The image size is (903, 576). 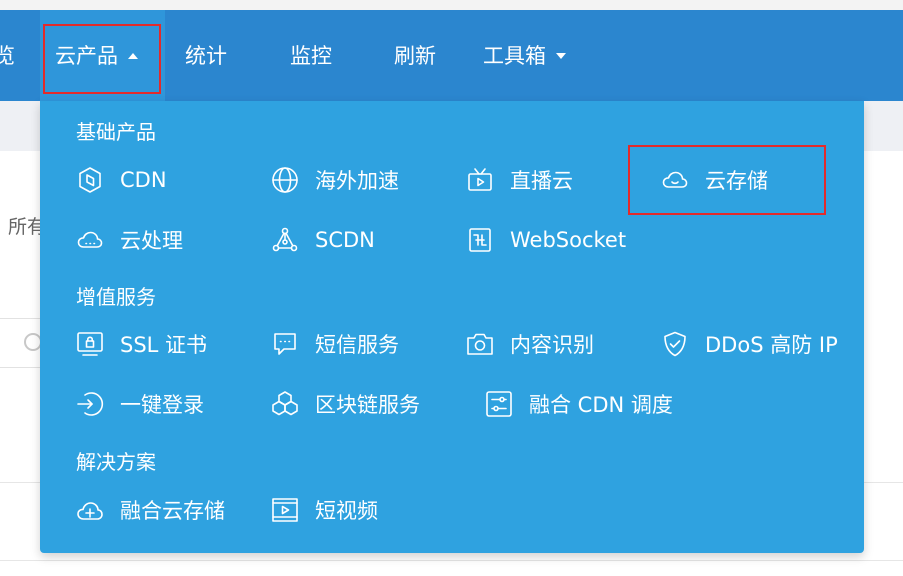 What do you see at coordinates (164, 345) in the screenshot?
I see `menu-item-label: SSL 证书` at bounding box center [164, 345].